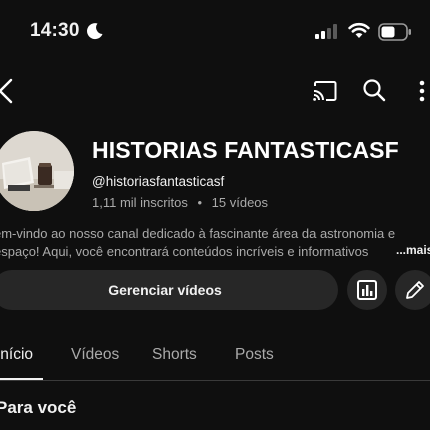 This screenshot has height=430, width=430. What do you see at coordinates (359, 30) in the screenshot?
I see `wifi-icon` at bounding box center [359, 30].